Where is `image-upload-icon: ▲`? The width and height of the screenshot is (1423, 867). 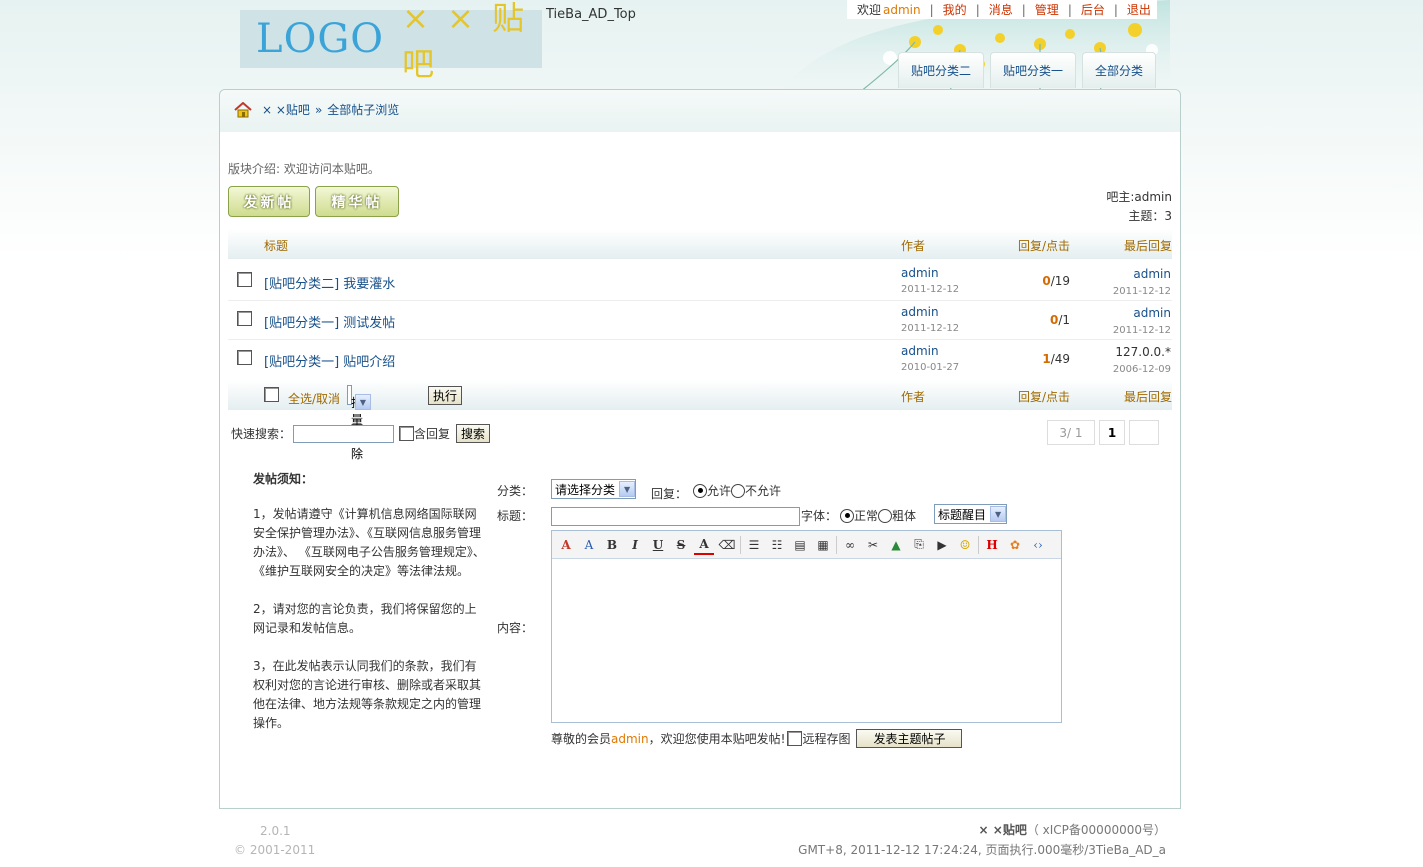
image-upload-icon: ▲ is located at coordinates (896, 545).